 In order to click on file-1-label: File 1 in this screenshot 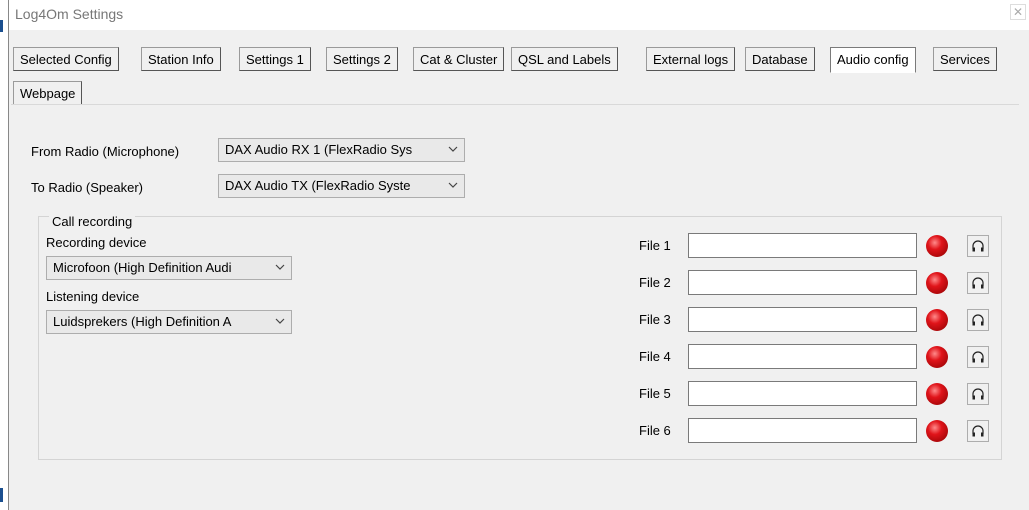, I will do `click(655, 245)`.